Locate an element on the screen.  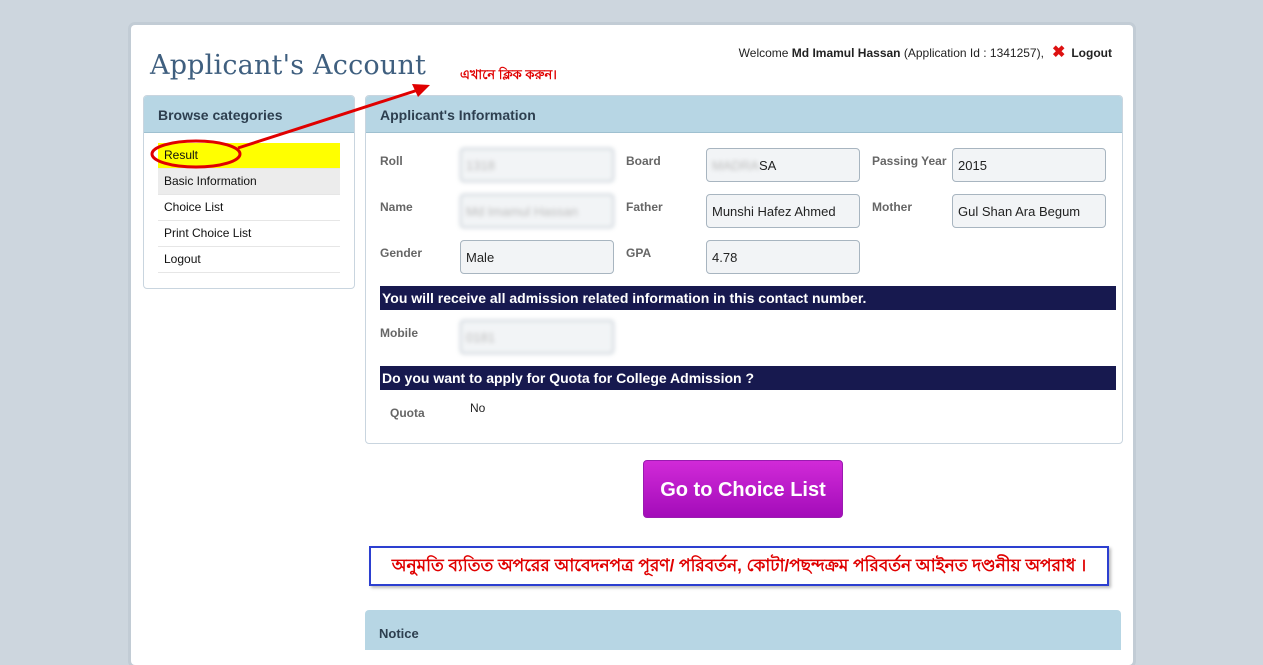
notice-title: Notice is located at coordinates (399, 633).